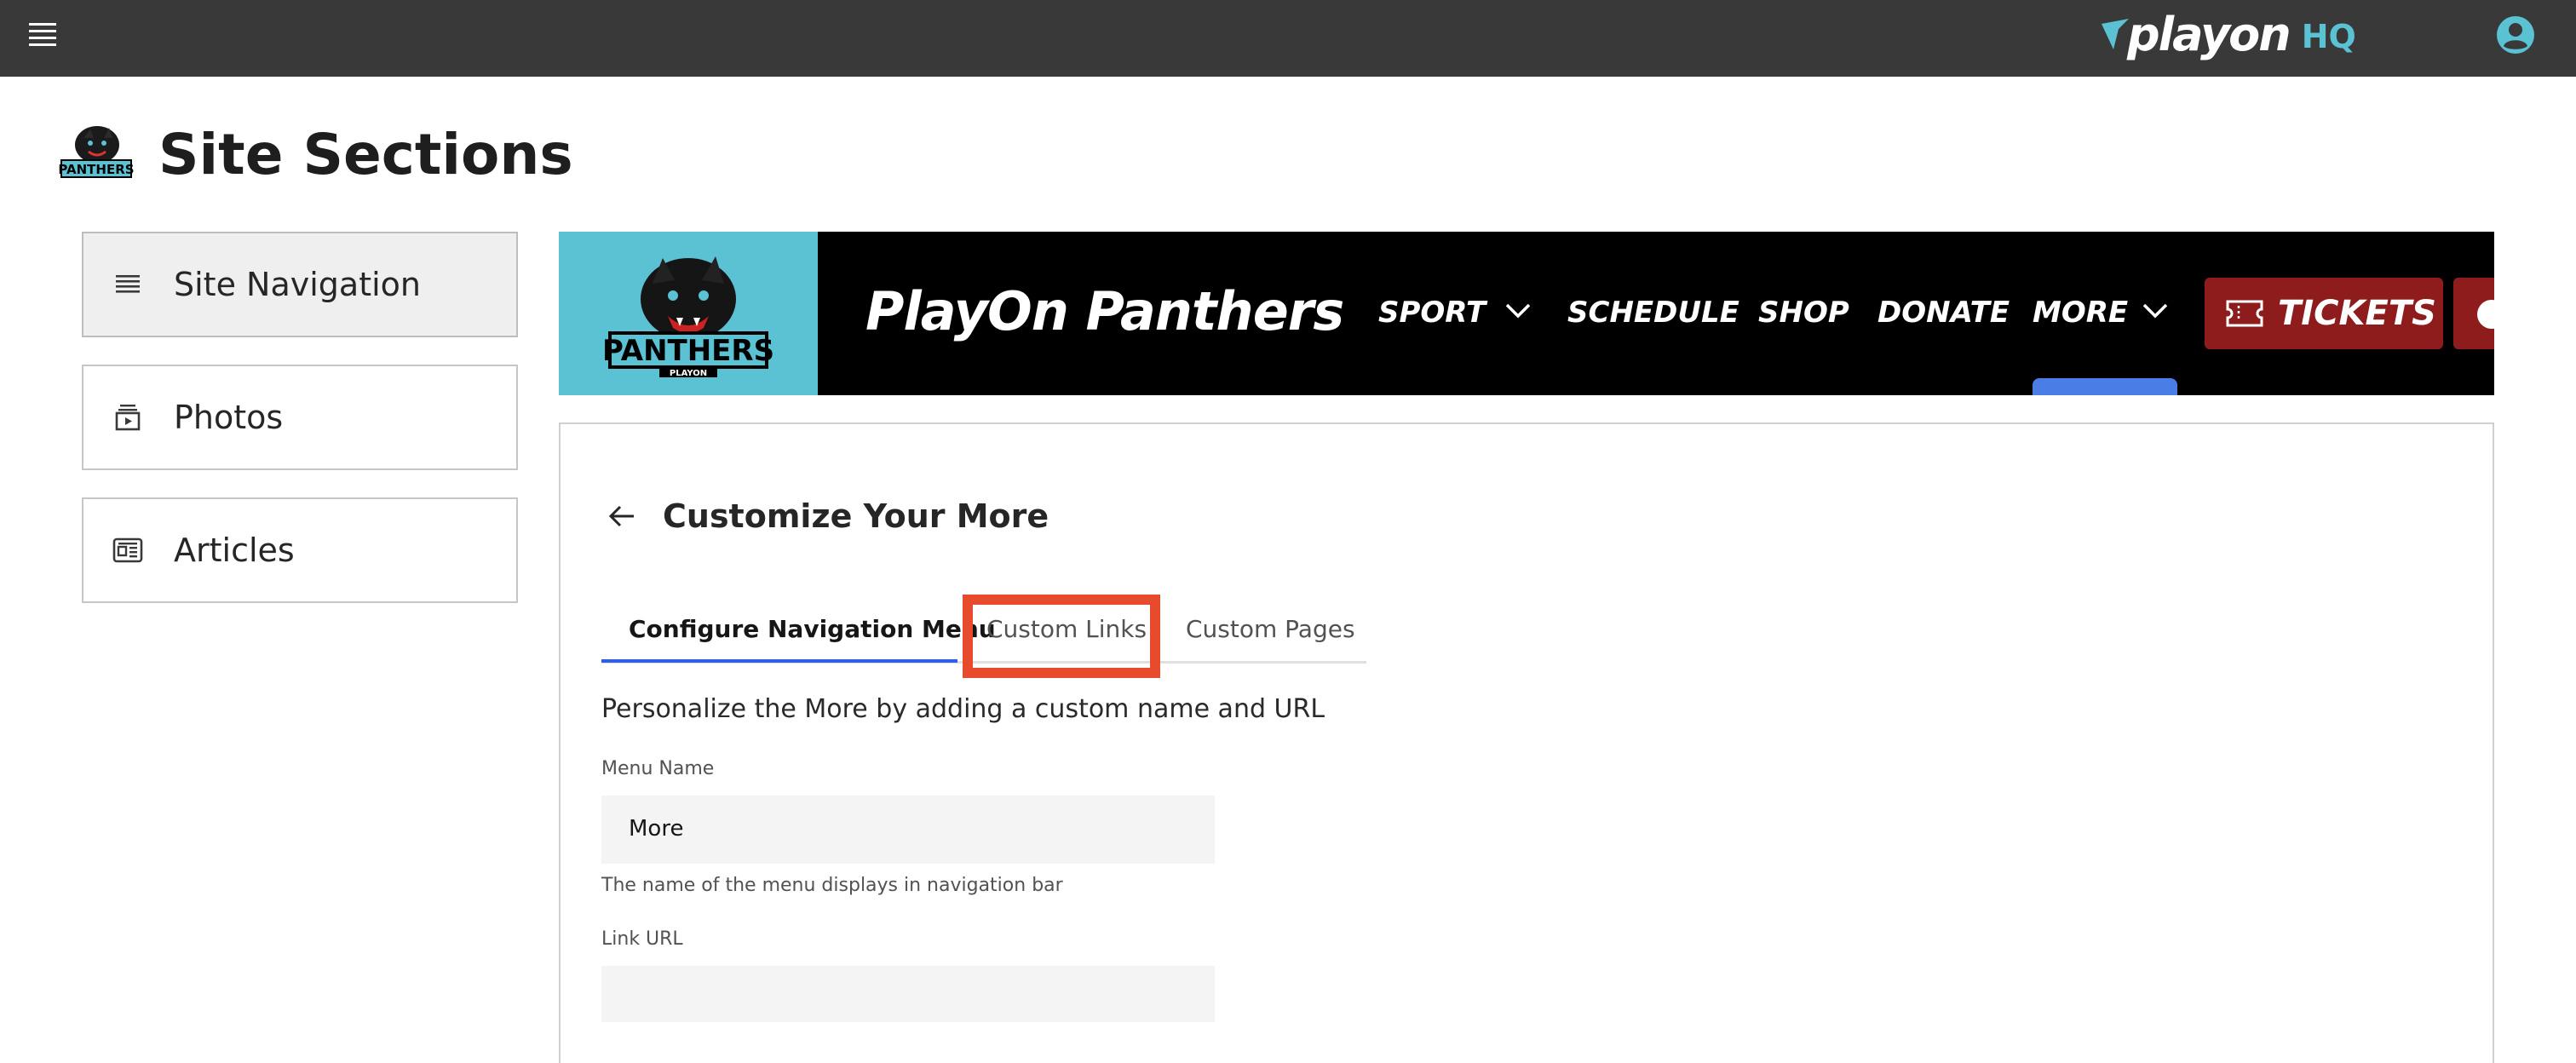 The image size is (2576, 1063). Describe the element at coordinates (2357, 313) in the screenshot. I see `tickets-label: TICKETS` at that location.